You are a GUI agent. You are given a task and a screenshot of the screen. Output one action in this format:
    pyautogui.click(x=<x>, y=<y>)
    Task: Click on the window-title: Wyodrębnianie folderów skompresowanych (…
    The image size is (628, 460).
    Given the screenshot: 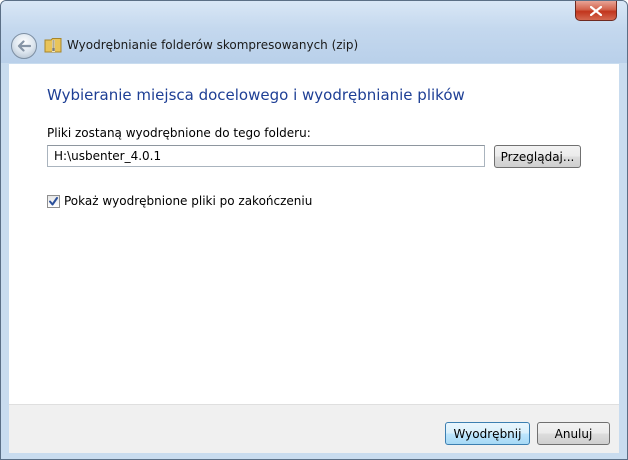 What is the action you would take?
    pyautogui.click(x=213, y=45)
    